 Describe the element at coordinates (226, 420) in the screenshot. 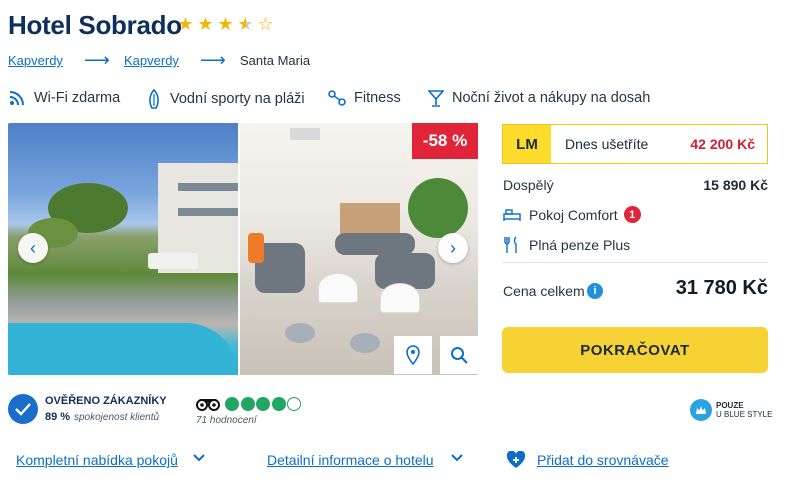

I see `review-count: 71 hodnocení` at that location.